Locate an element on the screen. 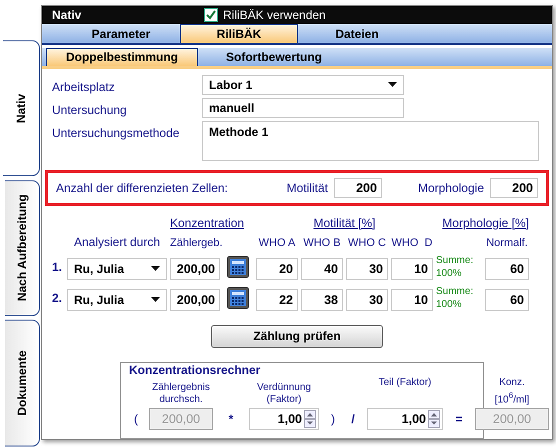 The width and height of the screenshot is (556, 447). input-field: manuell is located at coordinates (303, 108).